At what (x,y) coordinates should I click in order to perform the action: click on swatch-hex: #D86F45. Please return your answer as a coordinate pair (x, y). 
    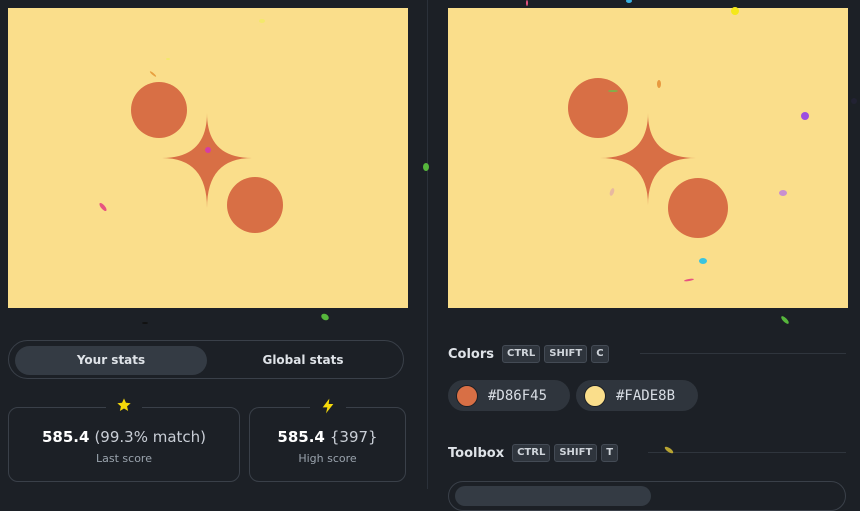
    Looking at the image, I should click on (518, 395).